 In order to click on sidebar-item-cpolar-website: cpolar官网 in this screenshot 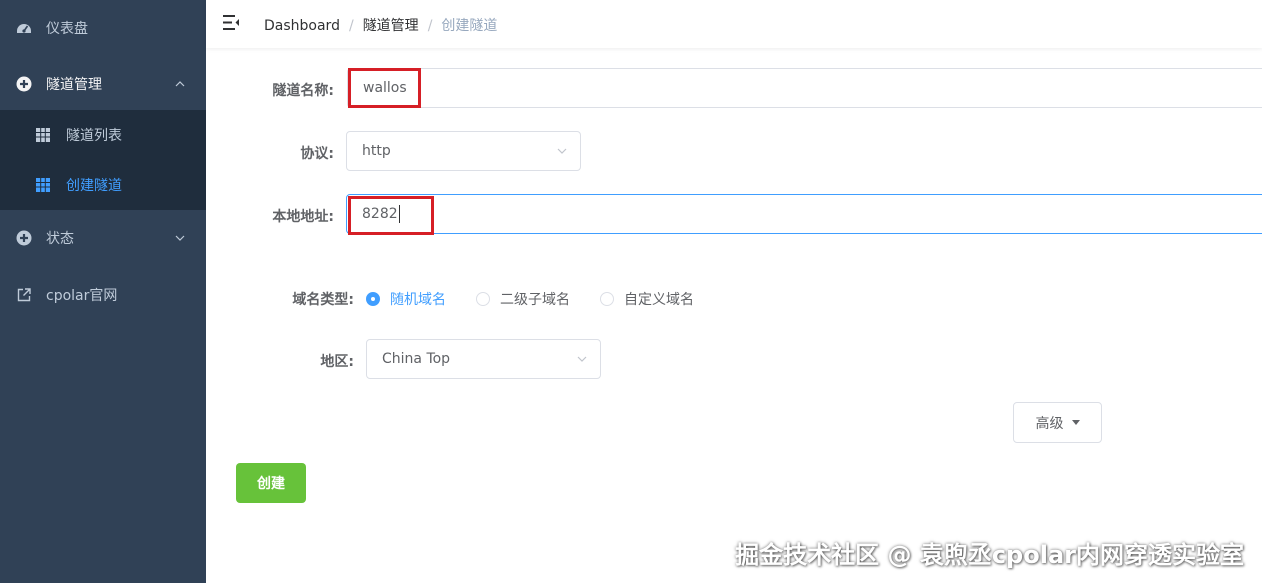, I will do `click(103, 295)`.